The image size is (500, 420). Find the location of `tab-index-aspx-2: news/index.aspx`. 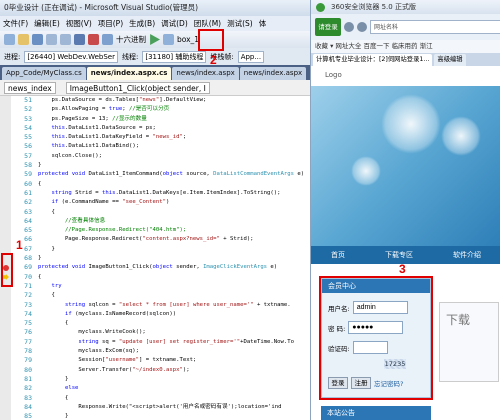

tab-index-aspx-2: news/index.aspx is located at coordinates (273, 73).